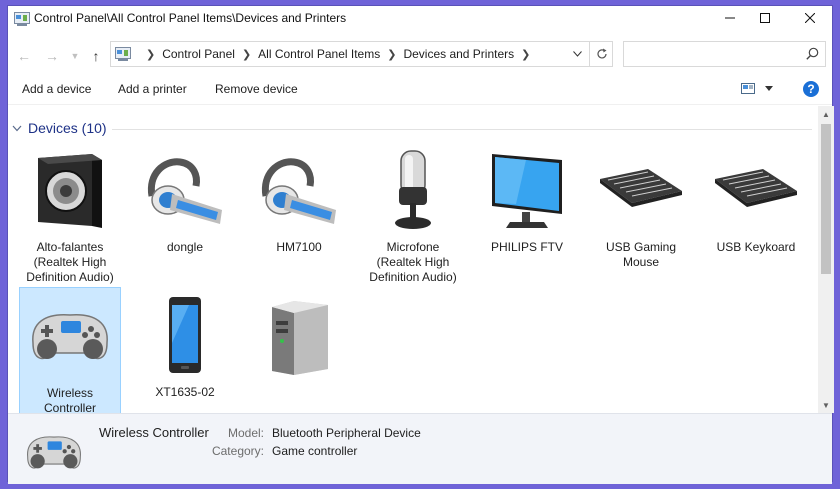 The image size is (840, 489). I want to click on help-button: ?, so click(811, 89).